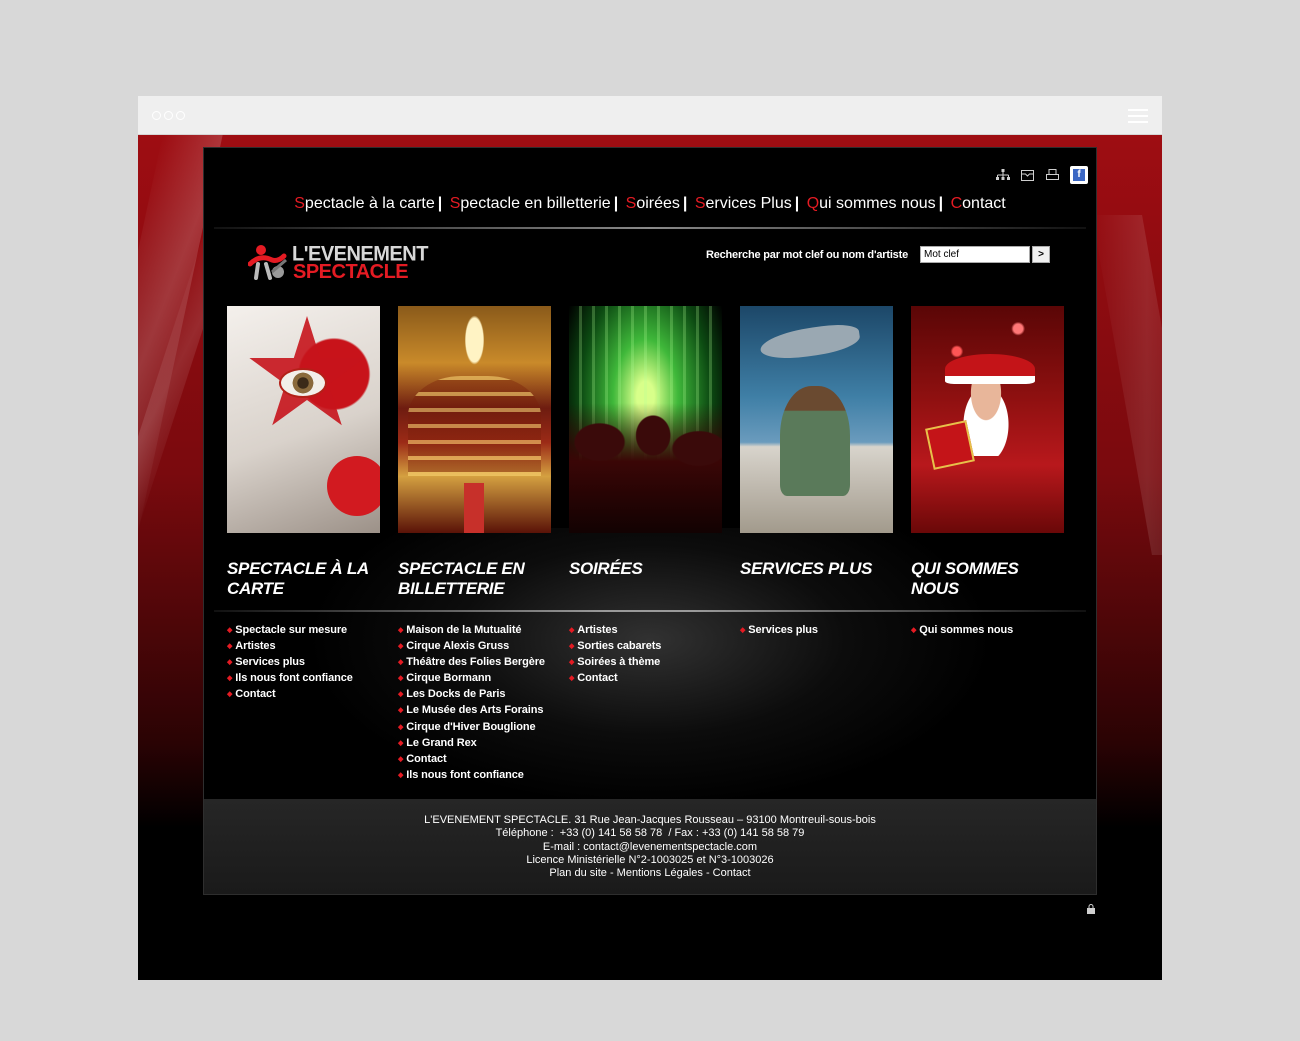 Image resolution: width=1300 pixels, height=1041 pixels. What do you see at coordinates (474, 695) in the screenshot?
I see `list-item: ◆ Les Docks de Paris` at bounding box center [474, 695].